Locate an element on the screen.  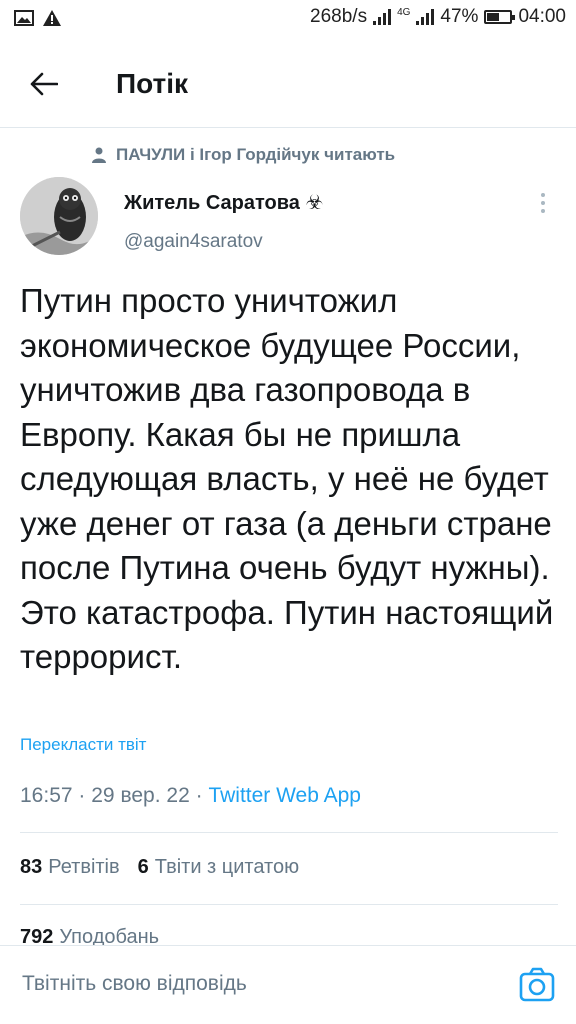
social-context: ПАЧУЛИ і Ігор Гордійчук читають is located at coordinates (243, 155).